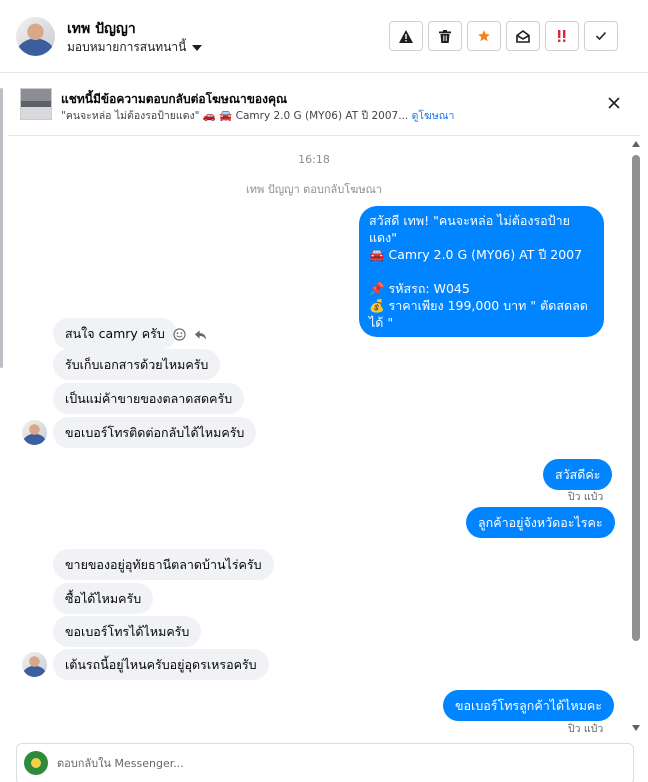  I want to click on contact-avatar, so click(35, 36).